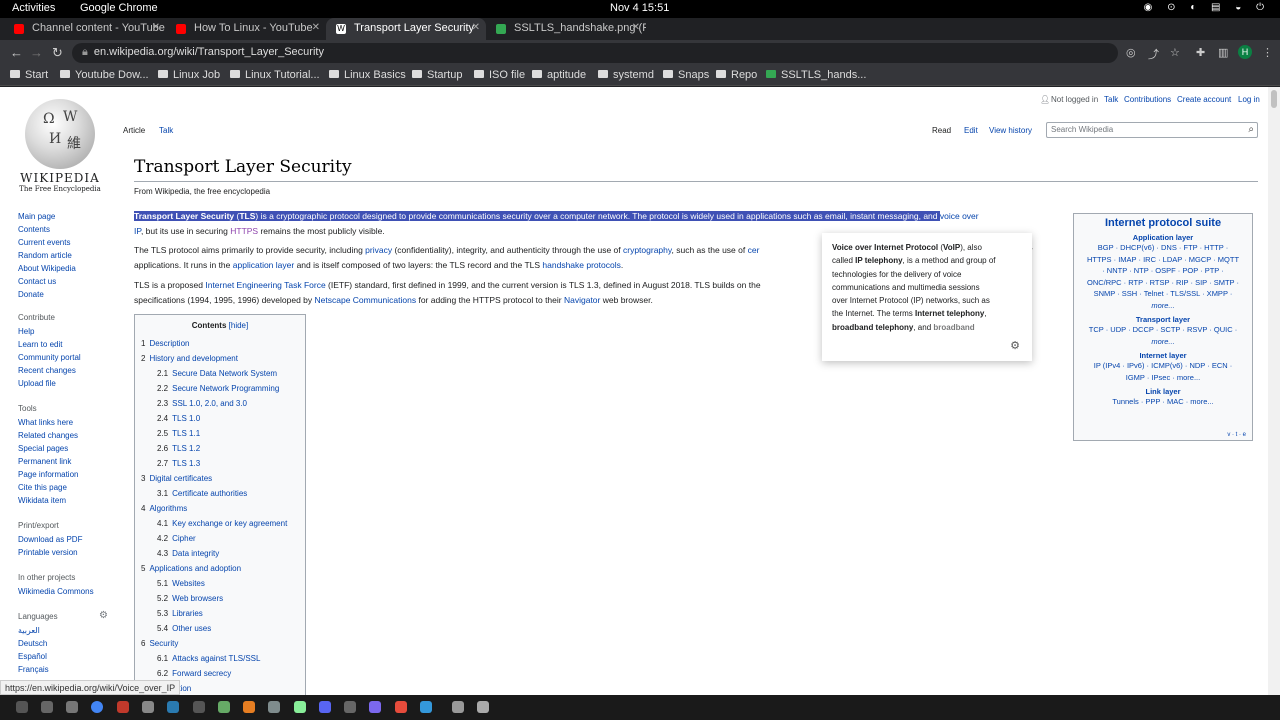 The image size is (1280, 720). What do you see at coordinates (1131, 52) in the screenshot?
I see `google-lens-icon: ◎` at bounding box center [1131, 52].